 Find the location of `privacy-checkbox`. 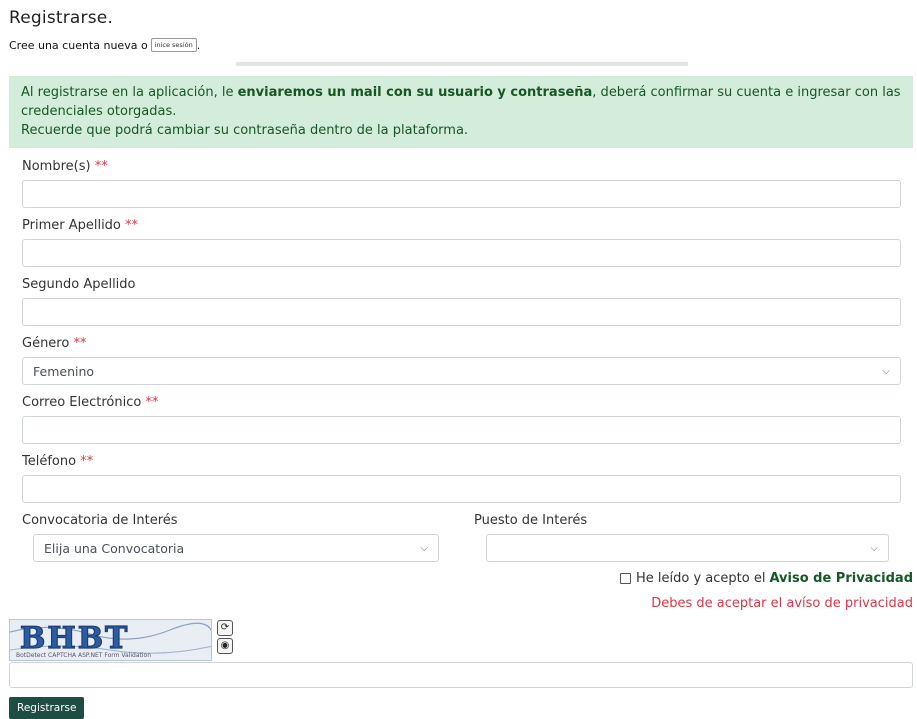

privacy-checkbox is located at coordinates (625, 578).